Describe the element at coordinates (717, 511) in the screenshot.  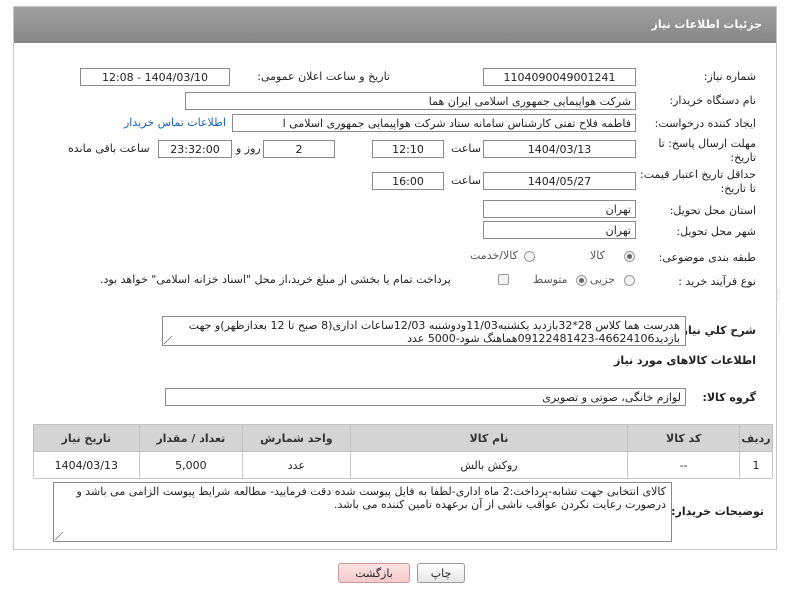
I see `buyer-notes-label: توضیحات خریدار:` at that location.